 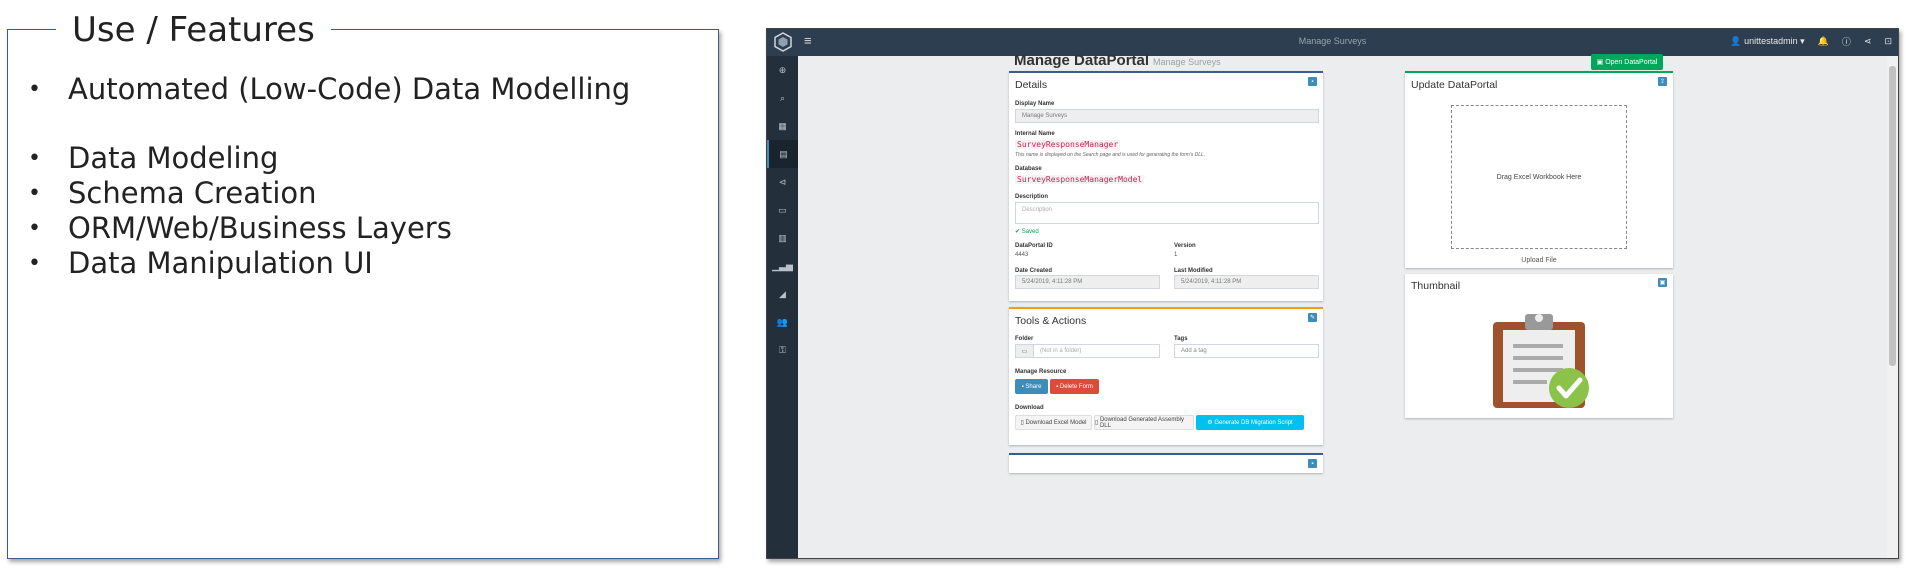 I want to click on version-value: 1, so click(x=1176, y=255).